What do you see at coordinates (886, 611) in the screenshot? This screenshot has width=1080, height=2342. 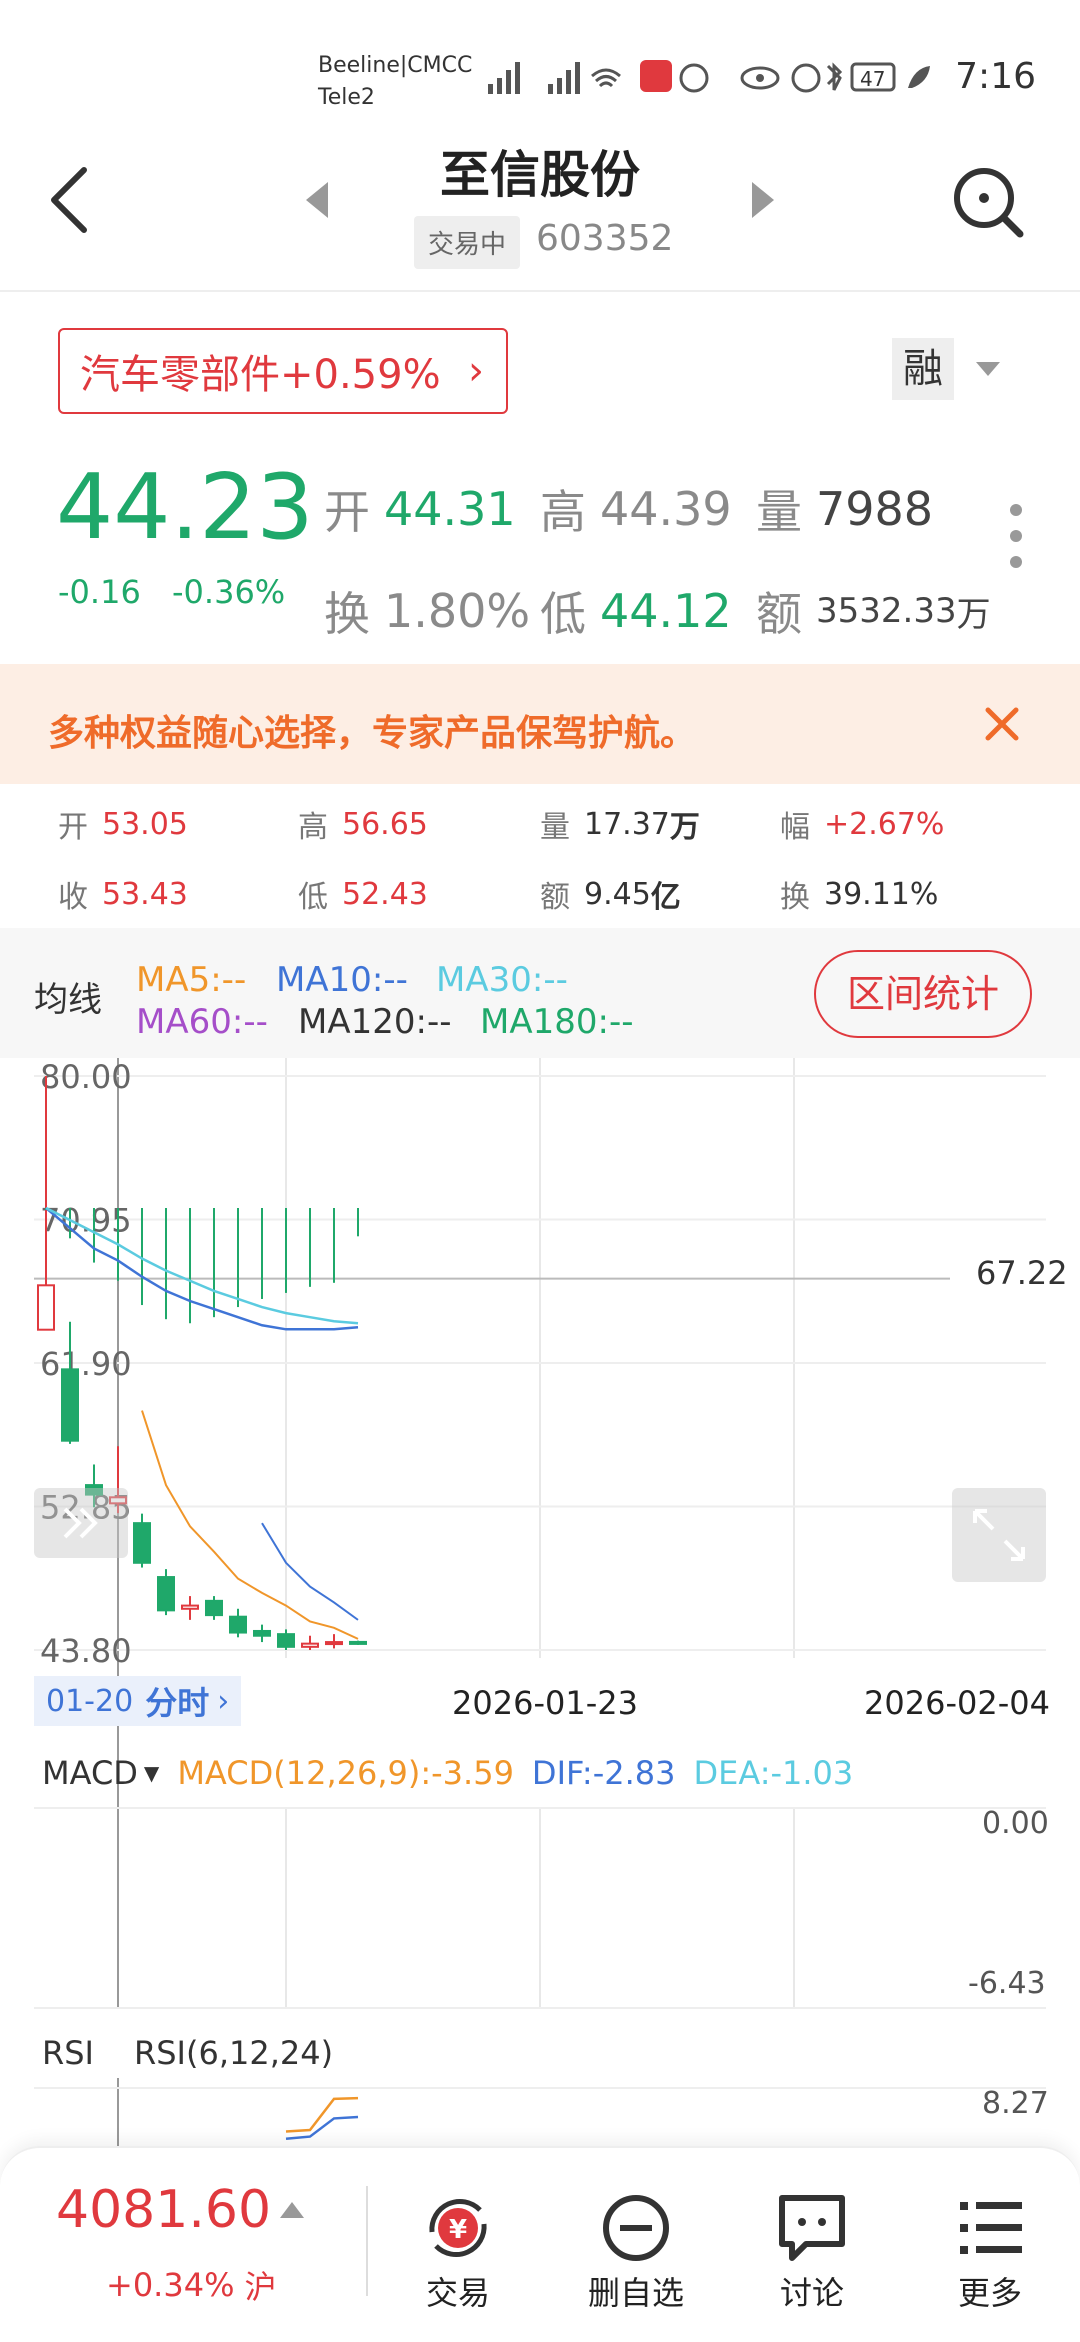 I see `amount-value: 3532.33` at bounding box center [886, 611].